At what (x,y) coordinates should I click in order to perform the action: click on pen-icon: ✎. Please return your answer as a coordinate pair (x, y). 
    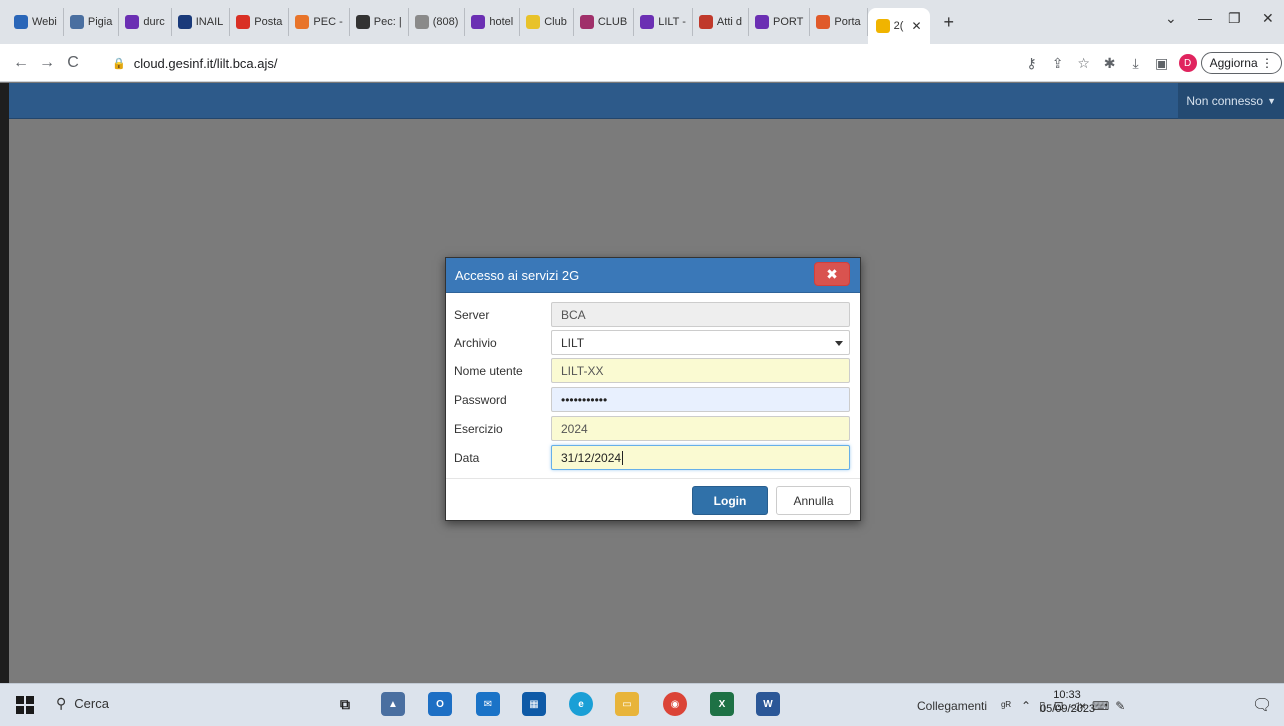
    Looking at the image, I should click on (1120, 706).